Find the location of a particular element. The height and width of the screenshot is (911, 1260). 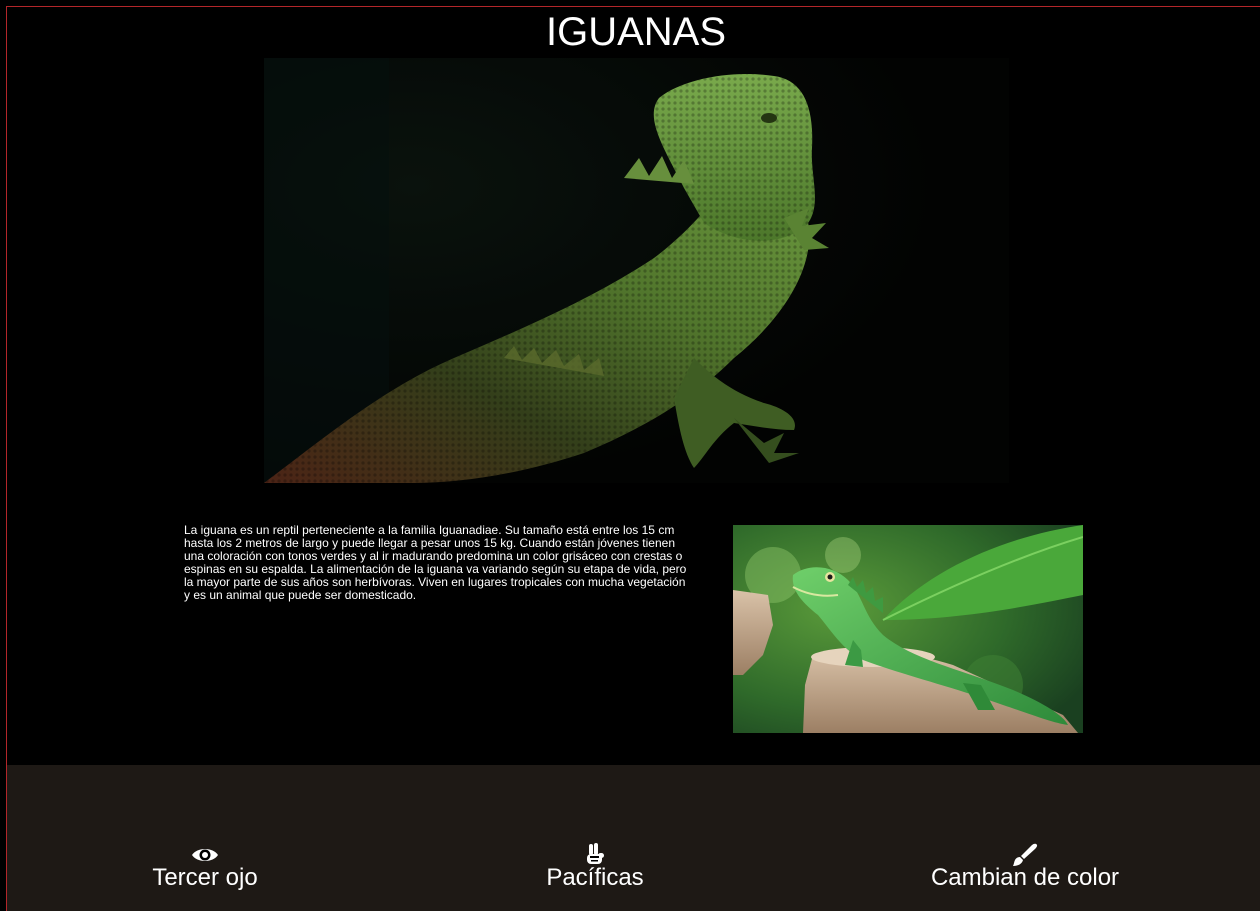

feature-cambian-de-color: Cambian de color is located at coordinates (1025, 867).